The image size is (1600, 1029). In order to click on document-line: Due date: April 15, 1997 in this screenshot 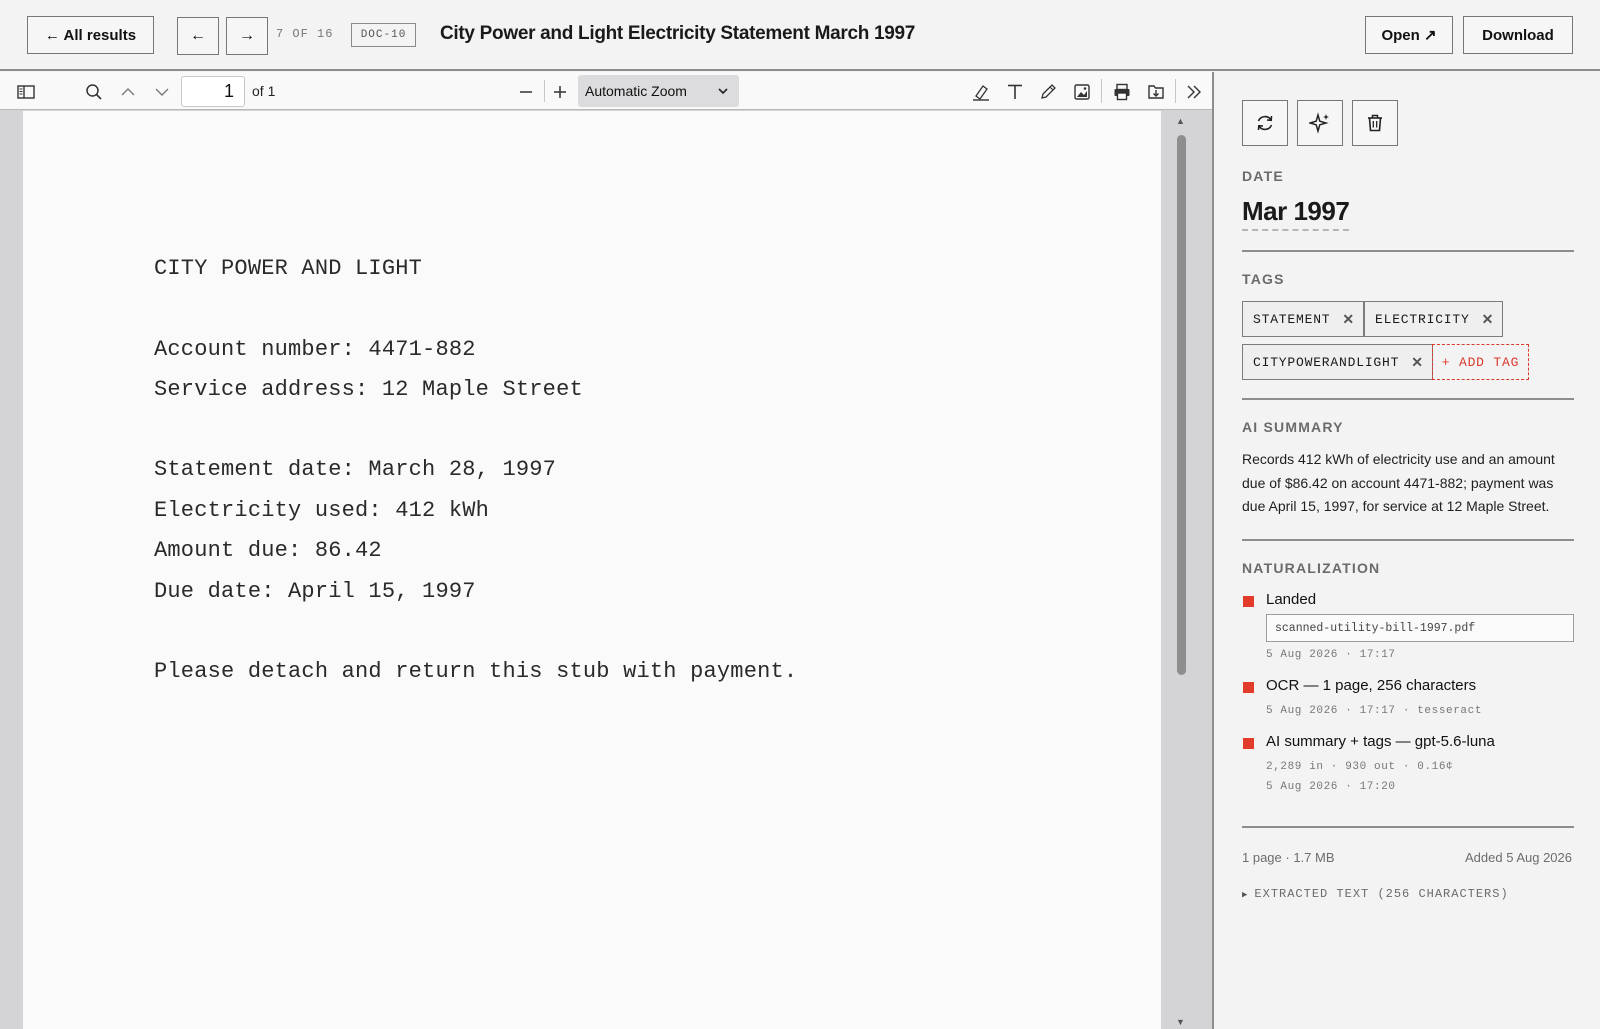, I will do `click(315, 591)`.